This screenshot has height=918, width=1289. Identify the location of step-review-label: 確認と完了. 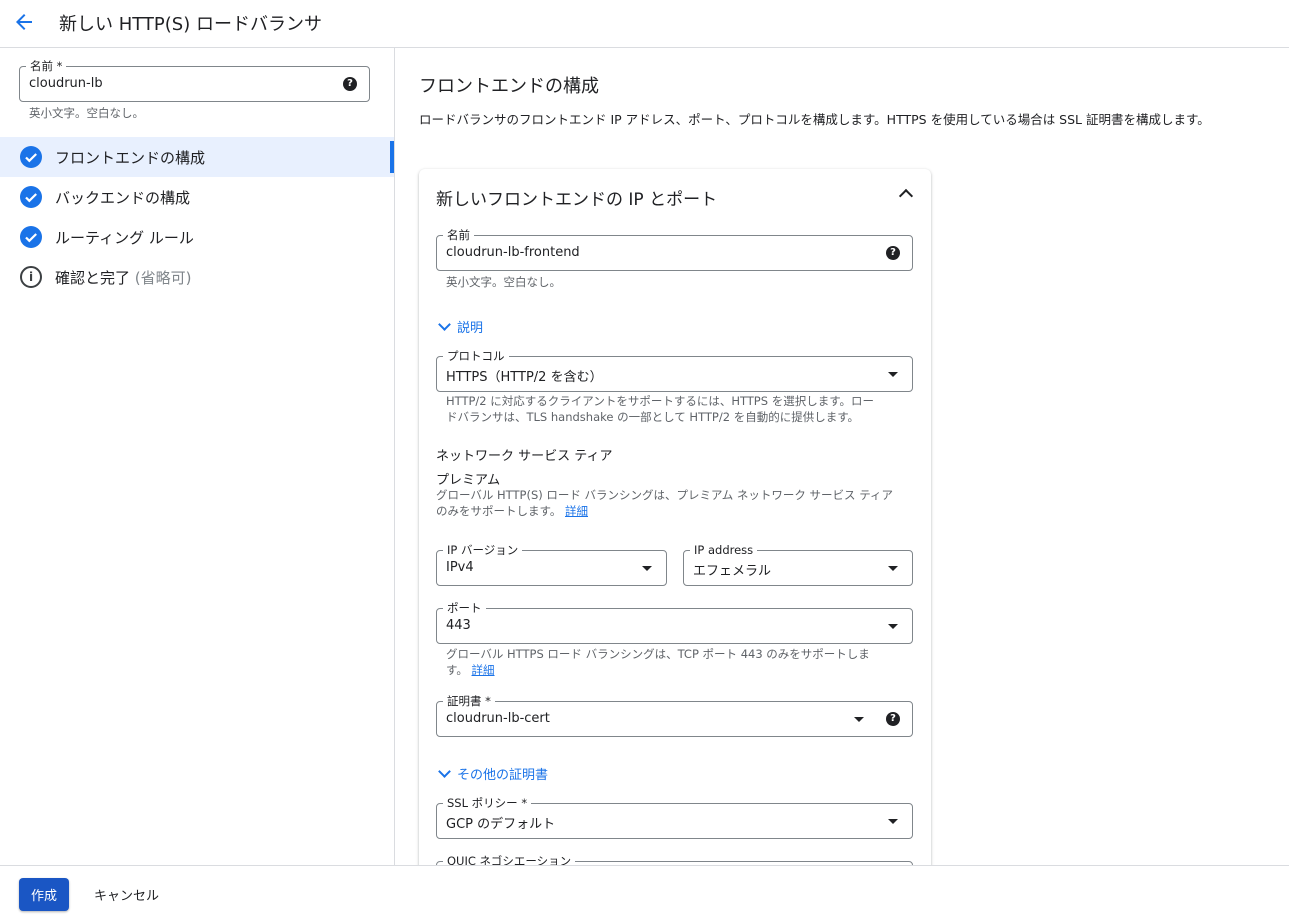
(93, 278).